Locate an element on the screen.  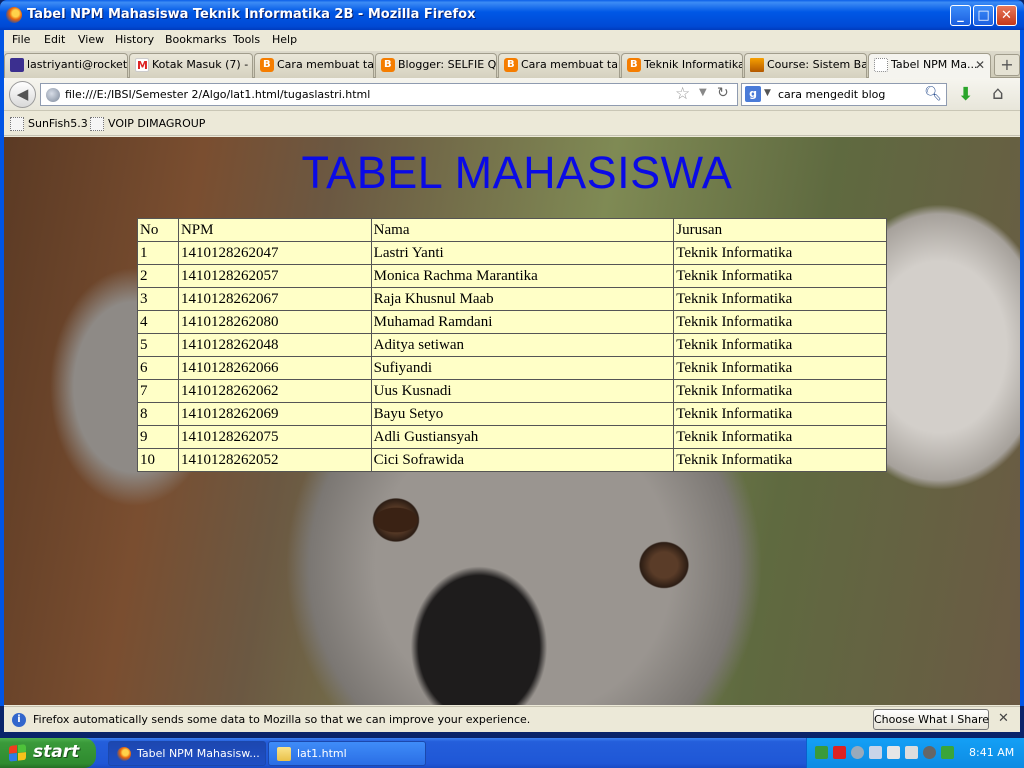
search-input: cara mengedit blog is located at coordinates (831, 94).